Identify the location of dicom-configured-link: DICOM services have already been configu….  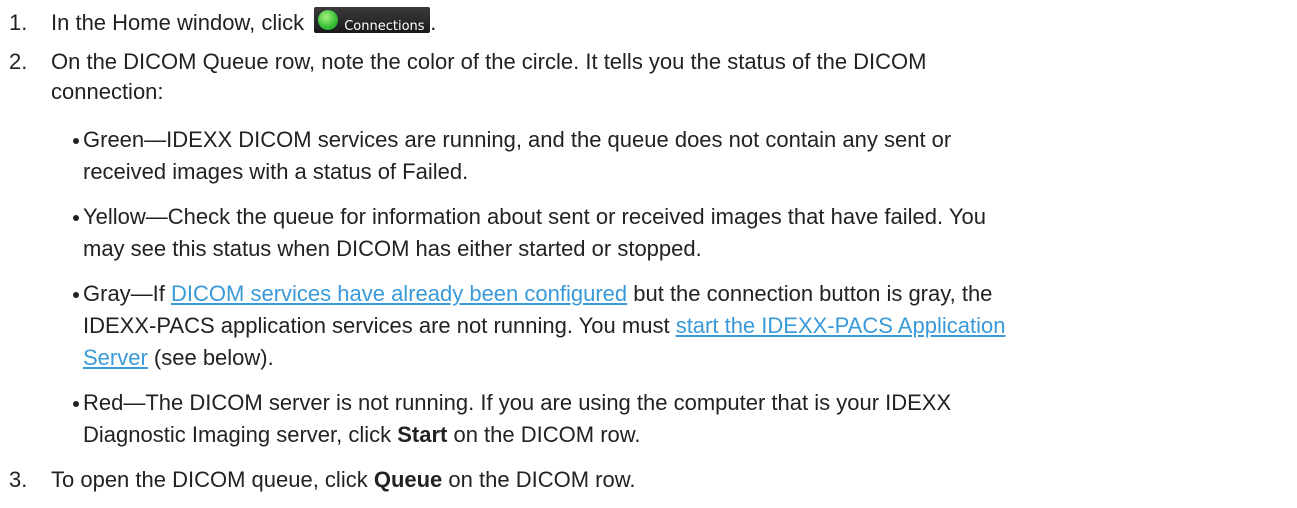
(399, 293).